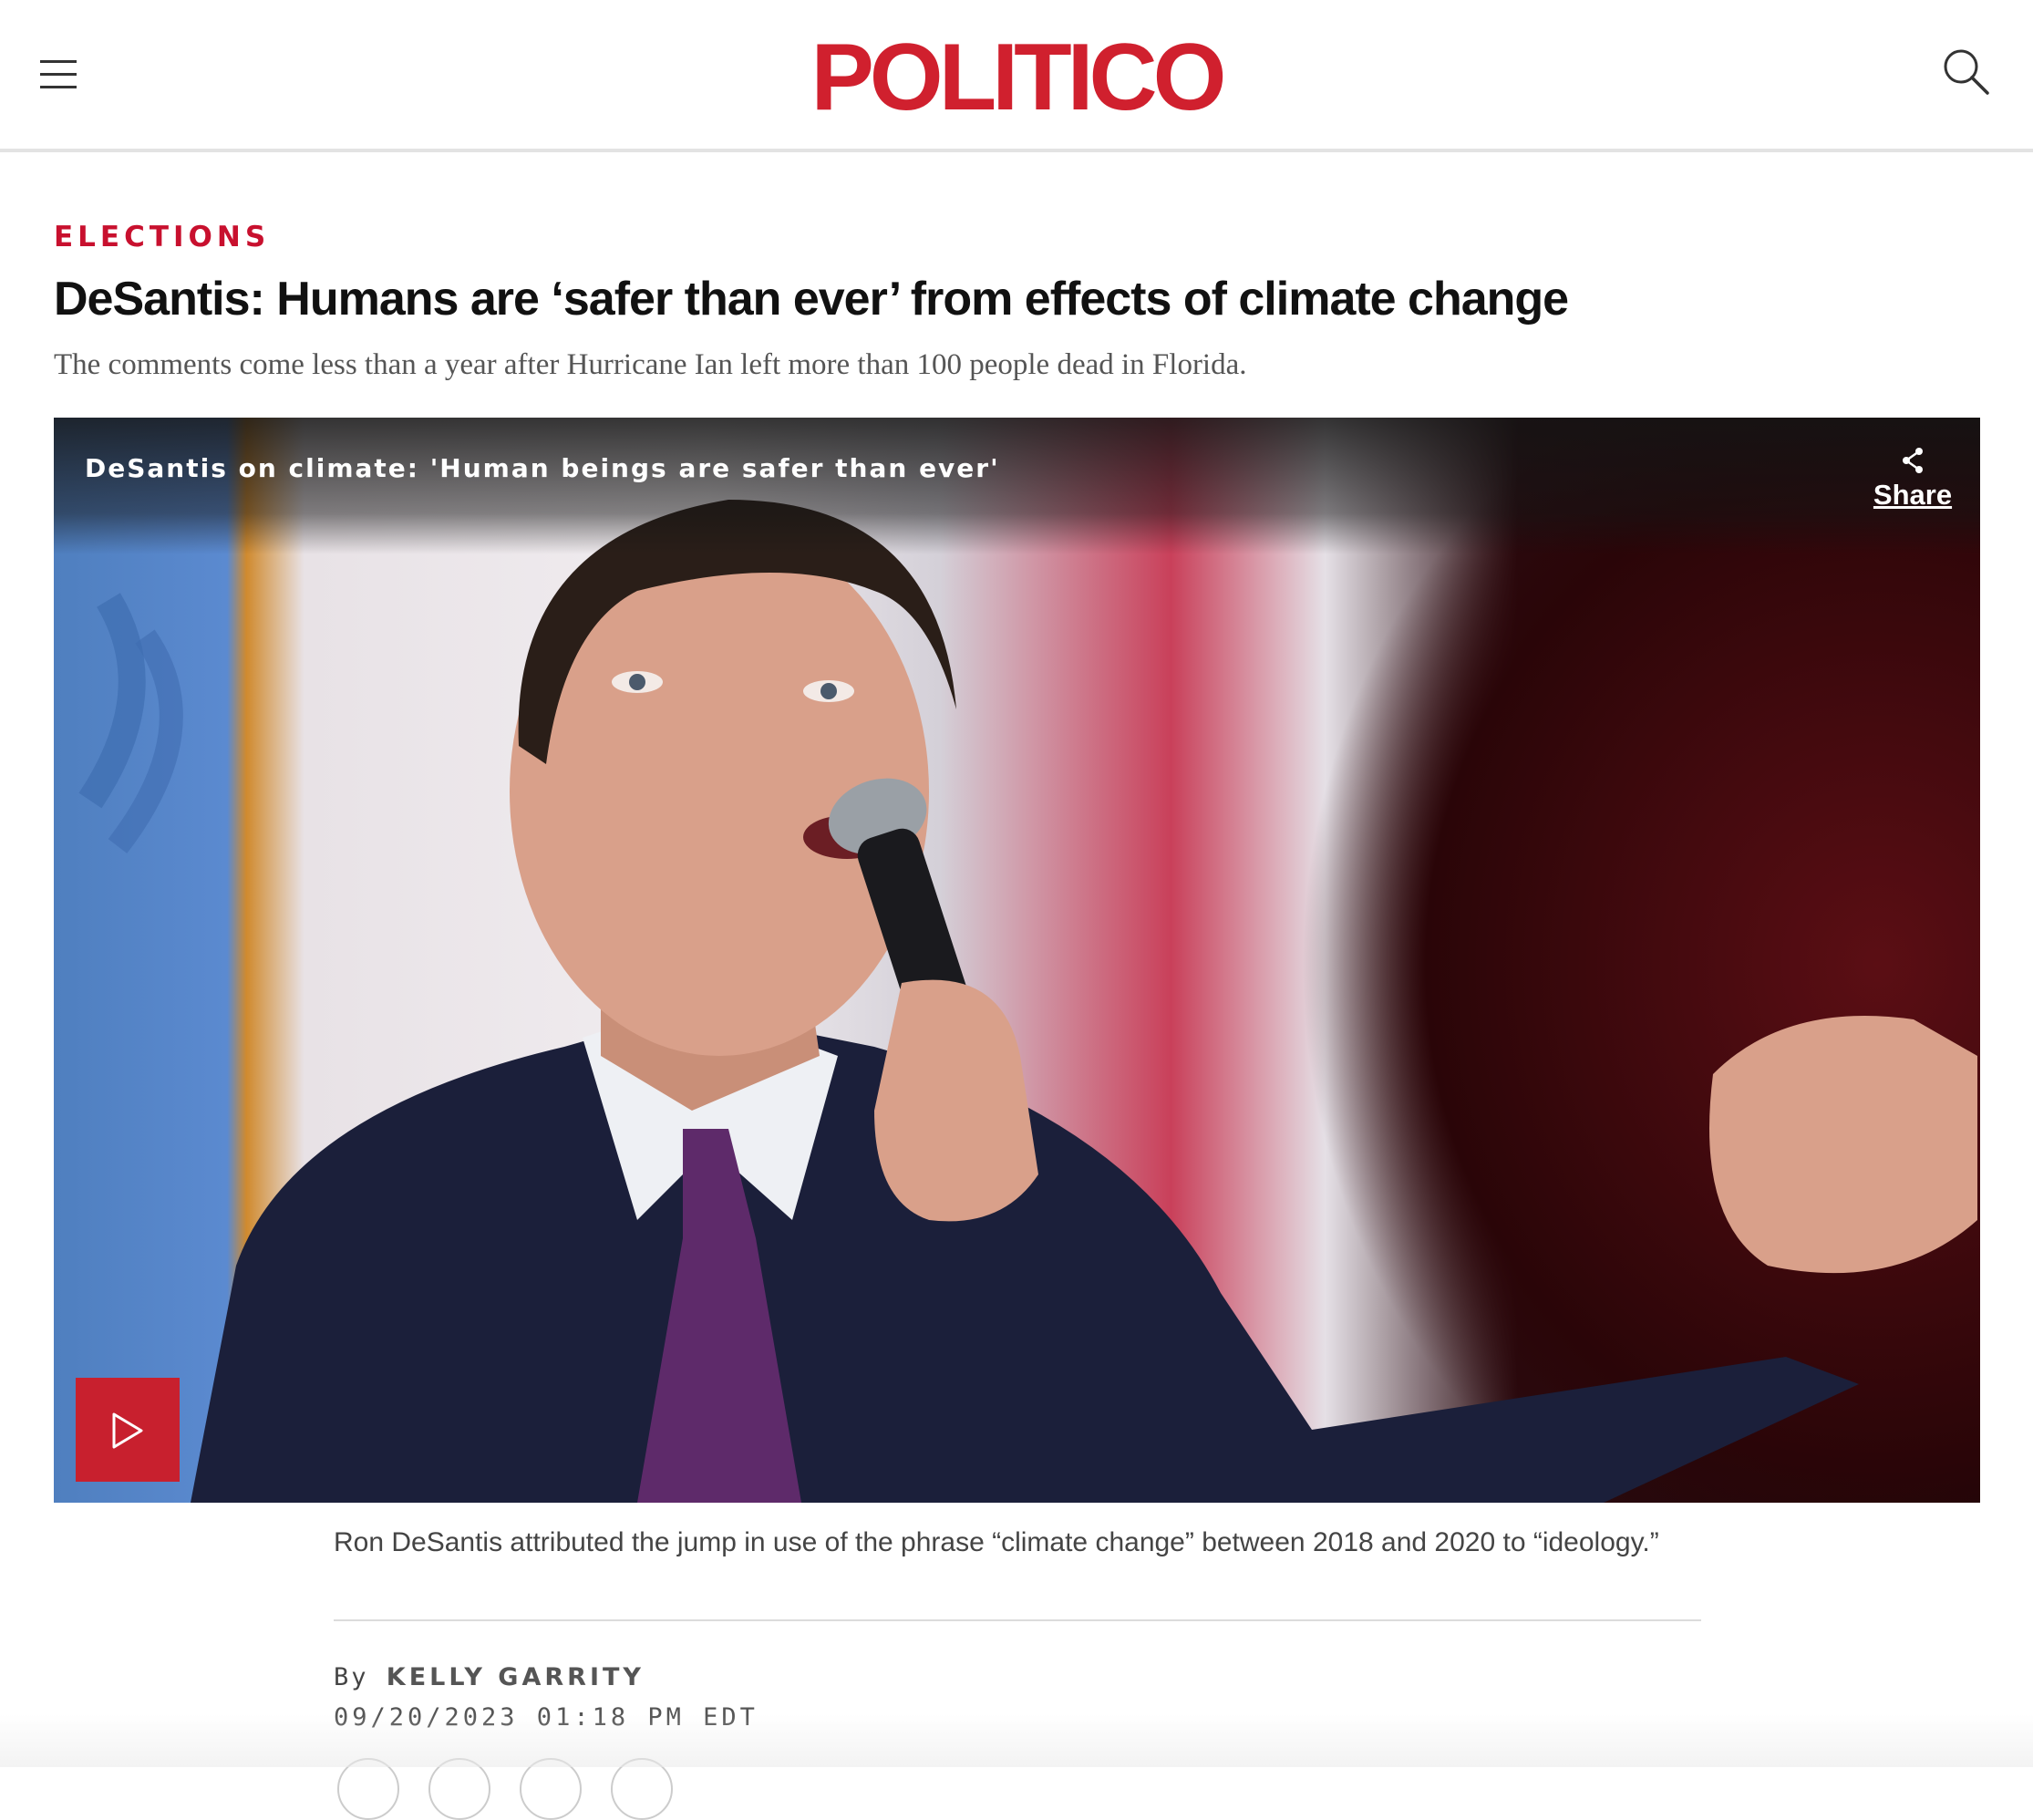  Describe the element at coordinates (1965, 72) in the screenshot. I see `search-icon` at that location.